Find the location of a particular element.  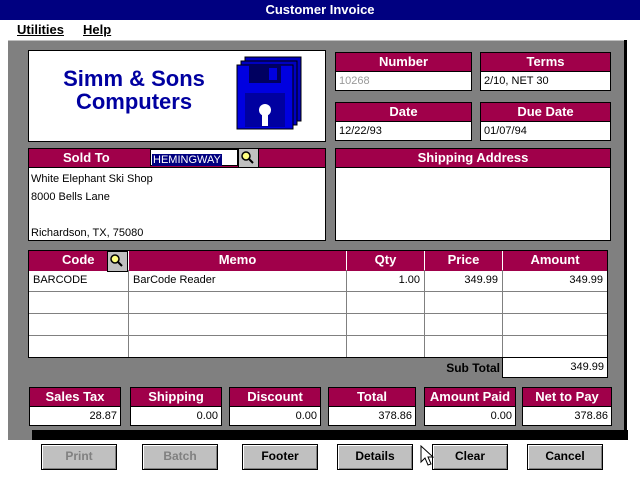

discount-field: 0.00 is located at coordinates (275, 416).